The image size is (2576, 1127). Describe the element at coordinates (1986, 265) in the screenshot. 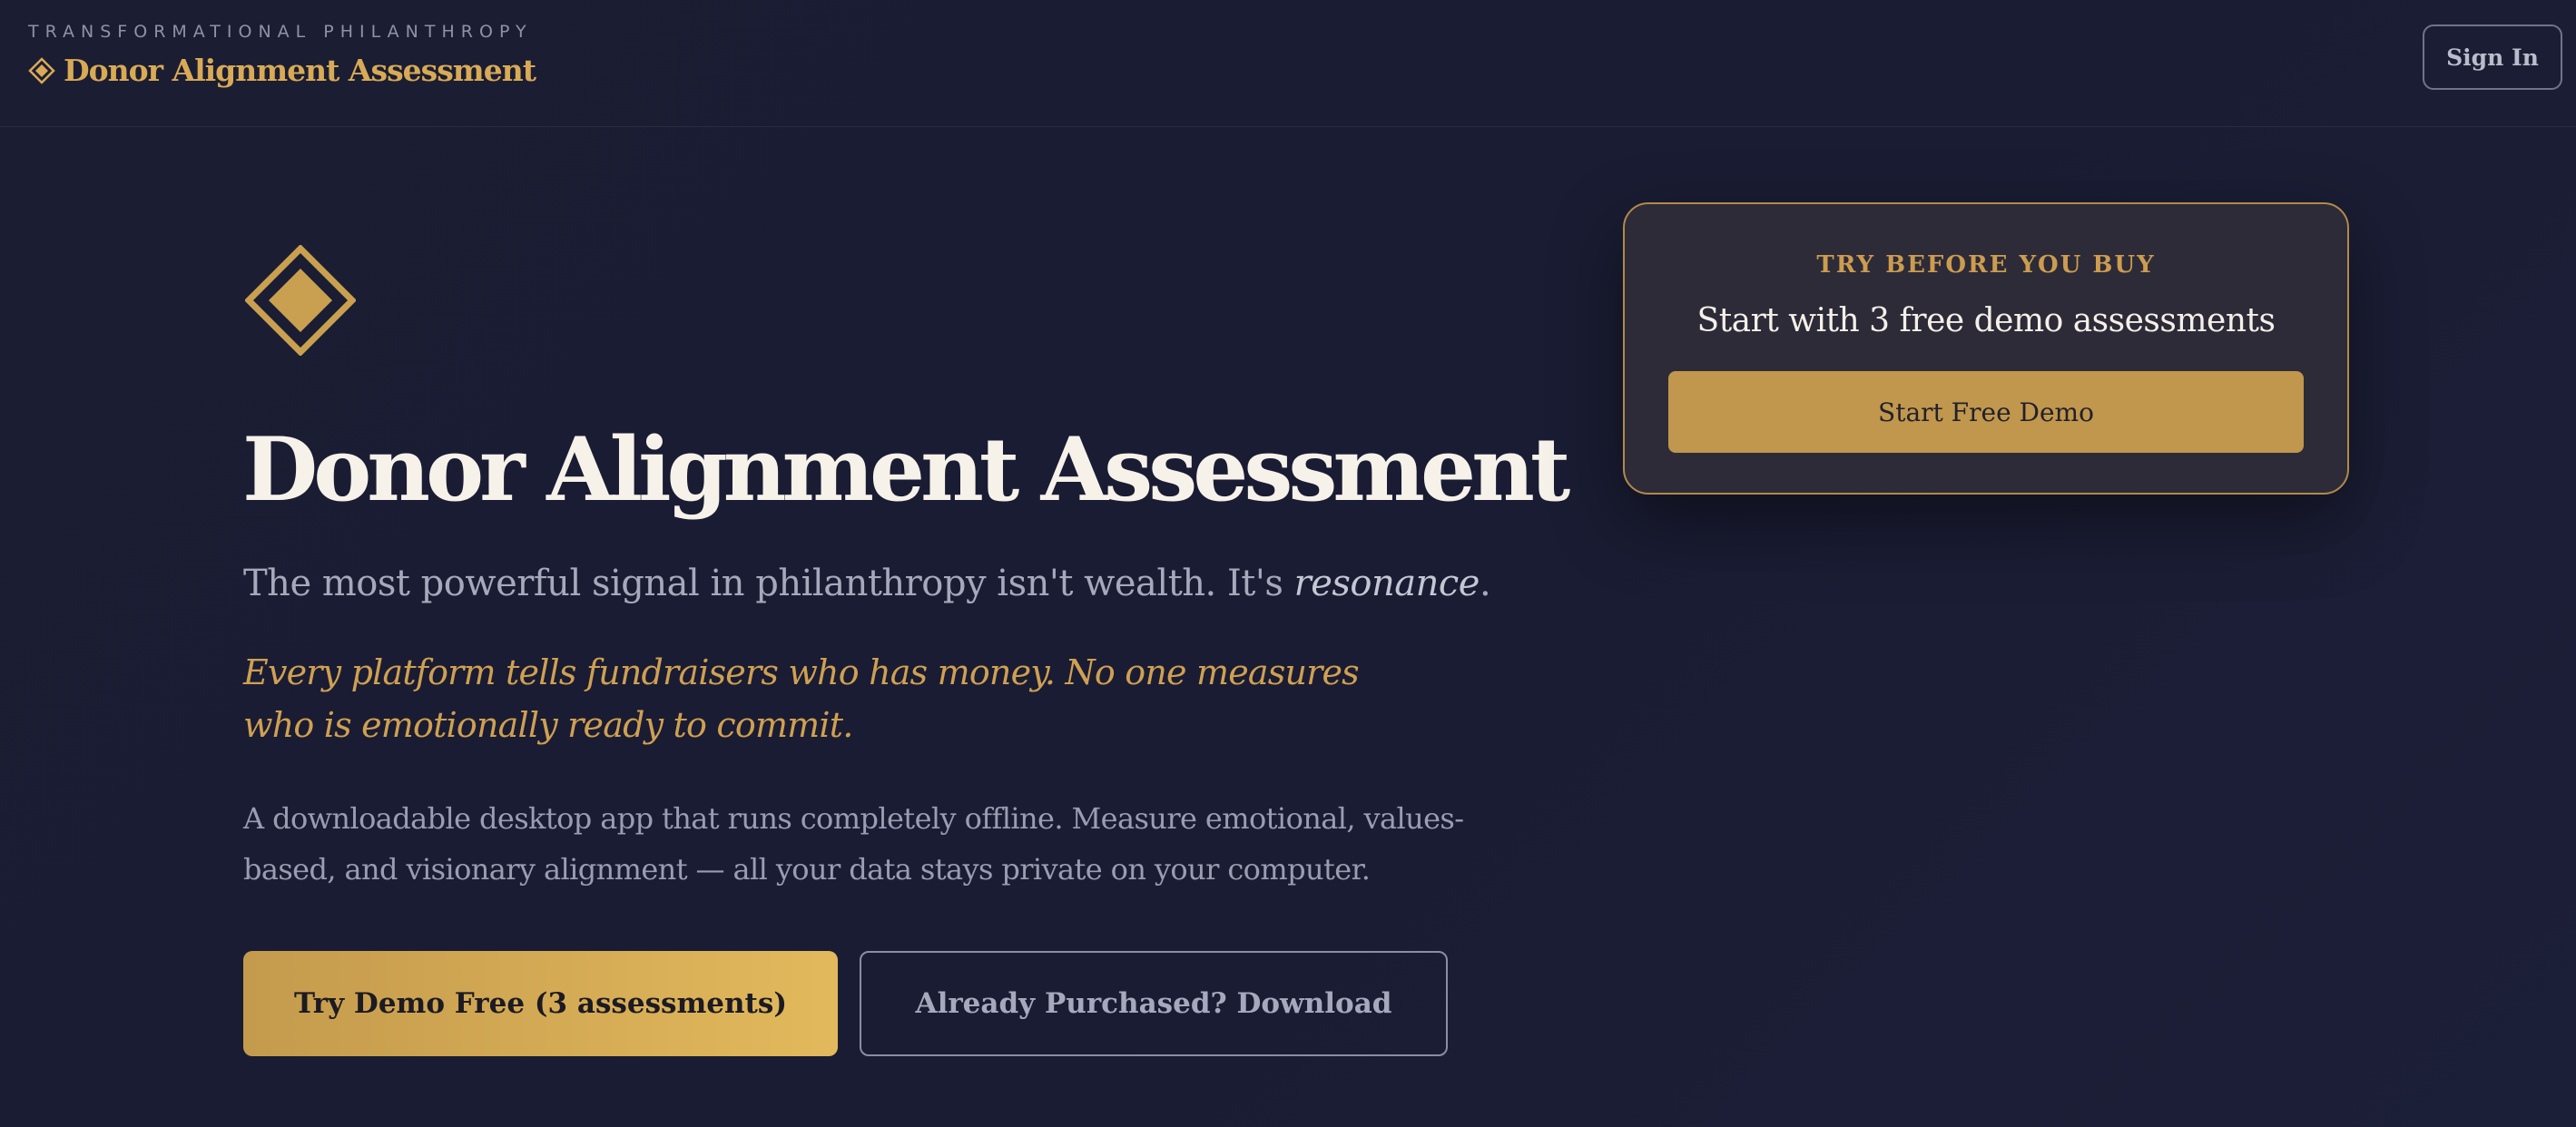

I see `demo-eyebrow: TRY BEFORE YOU BUY` at that location.